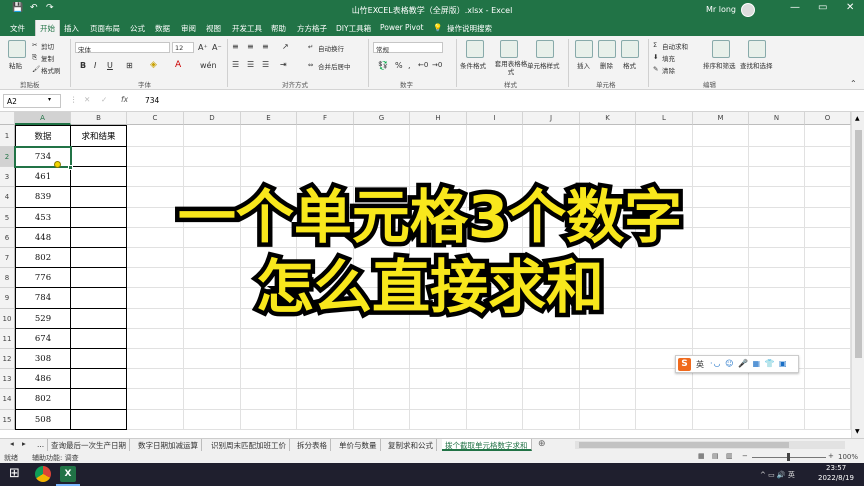 This screenshot has height=486, width=864. What do you see at coordinates (104, 99) in the screenshot?
I see `confirm-entry-icon: ✓` at bounding box center [104, 99].